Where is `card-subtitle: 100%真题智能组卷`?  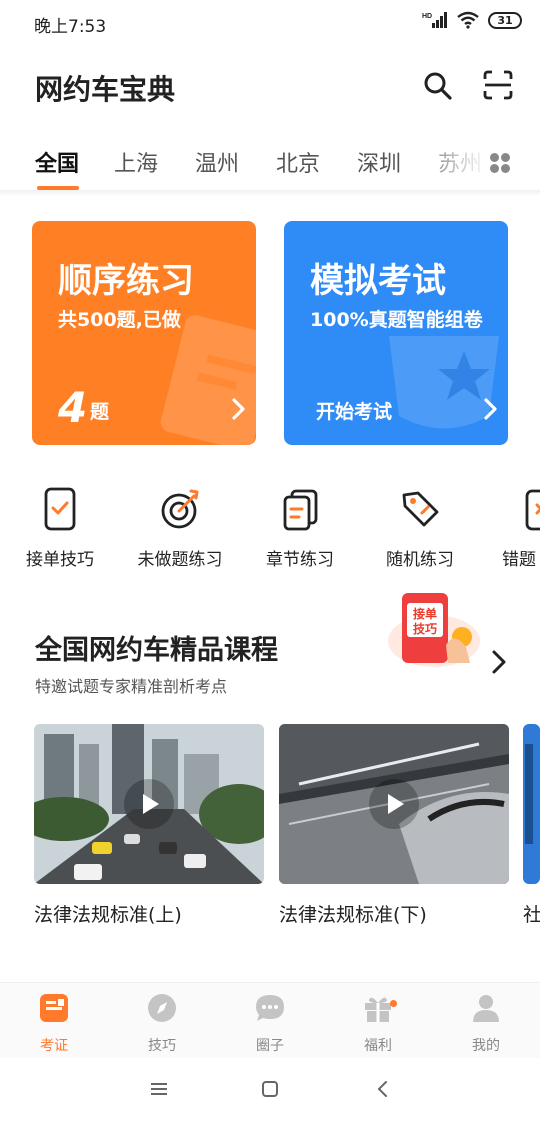 card-subtitle: 100%真题智能组卷 is located at coordinates (396, 320).